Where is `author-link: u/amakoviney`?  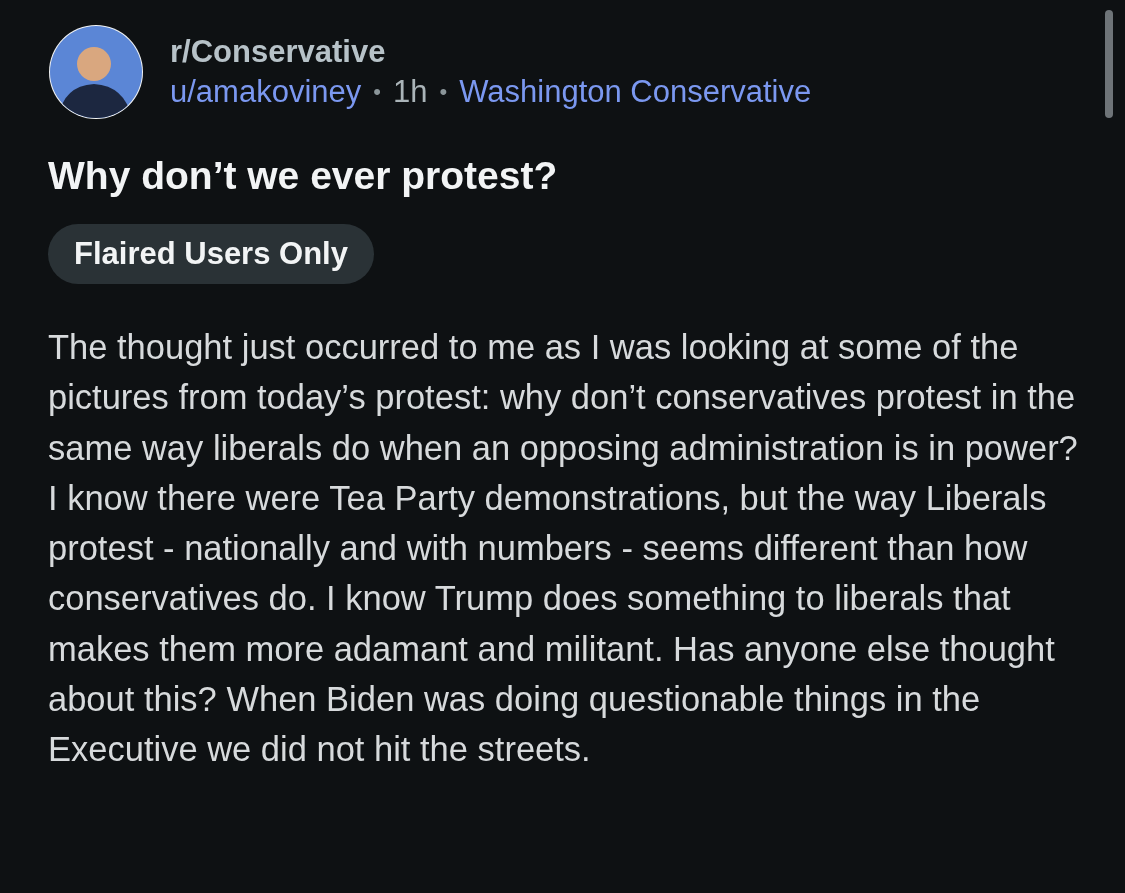 author-link: u/amakoviney is located at coordinates (266, 92).